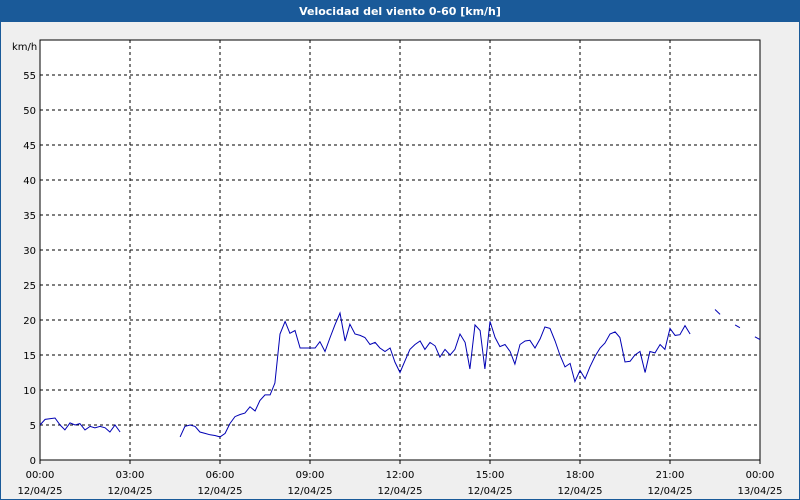 This screenshot has width=800, height=500. I want to click on x-tick-time-label: 09:00, so click(310, 475).